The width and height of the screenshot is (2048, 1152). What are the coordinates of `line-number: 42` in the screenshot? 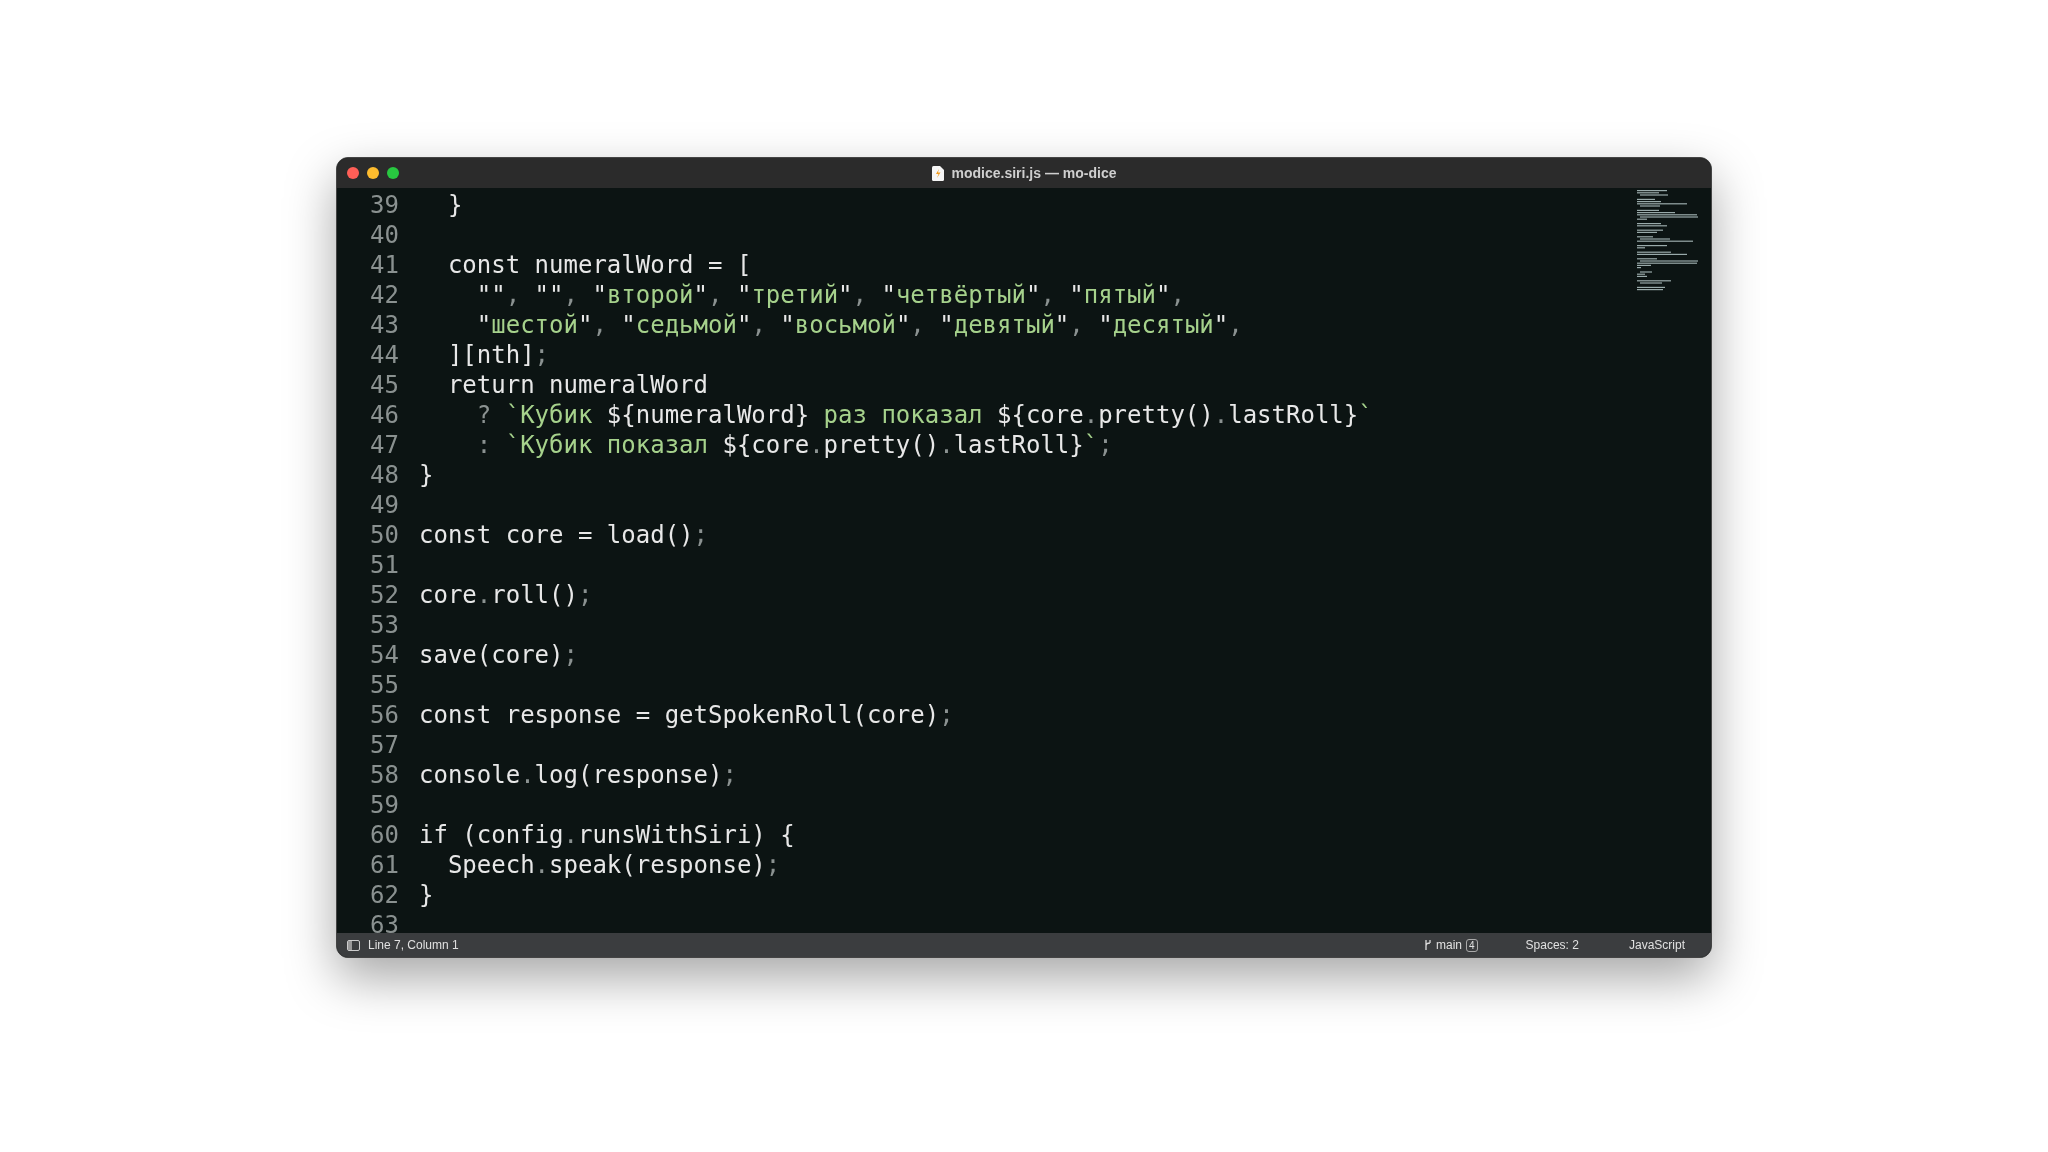 It's located at (384, 295).